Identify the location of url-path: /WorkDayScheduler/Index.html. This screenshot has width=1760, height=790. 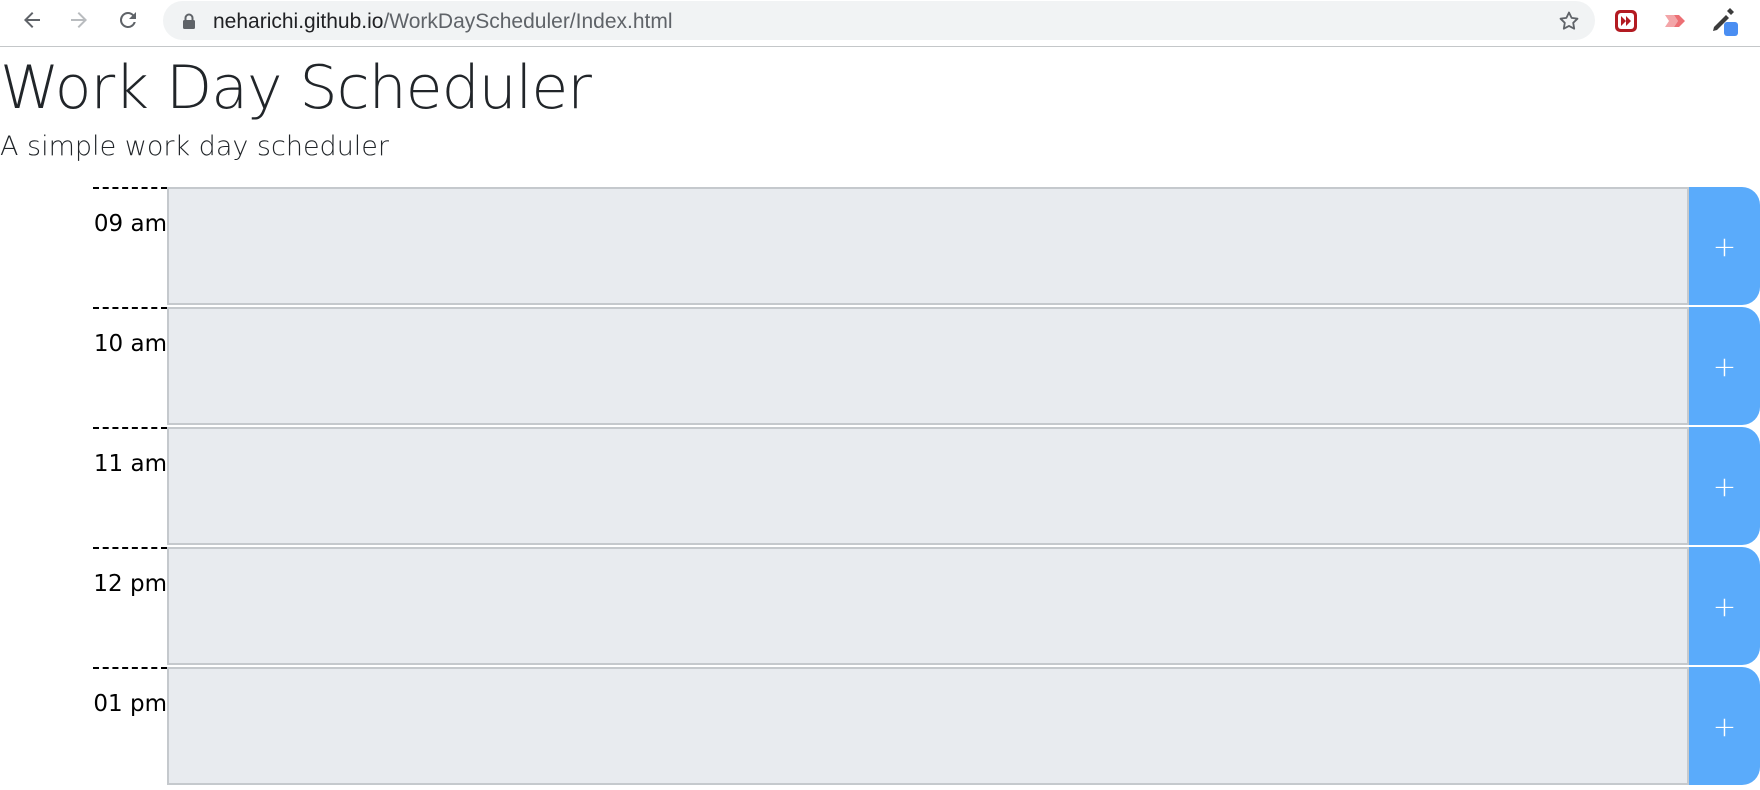
(528, 21).